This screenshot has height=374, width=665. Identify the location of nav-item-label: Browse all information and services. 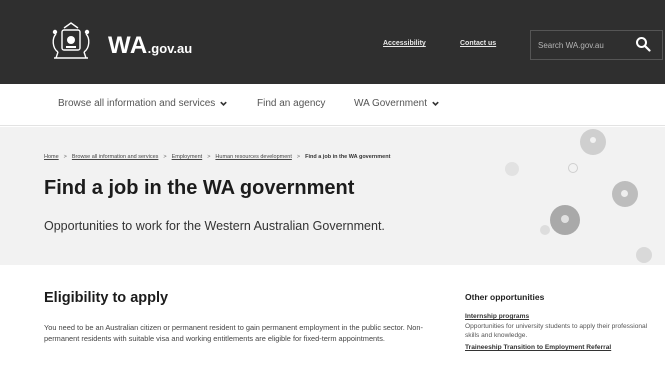
(137, 103).